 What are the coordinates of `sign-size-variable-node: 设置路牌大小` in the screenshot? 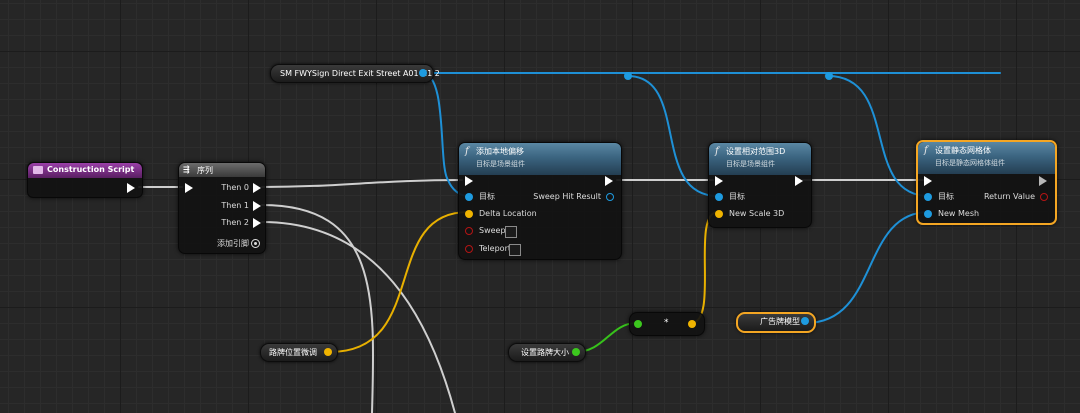 It's located at (547, 352).